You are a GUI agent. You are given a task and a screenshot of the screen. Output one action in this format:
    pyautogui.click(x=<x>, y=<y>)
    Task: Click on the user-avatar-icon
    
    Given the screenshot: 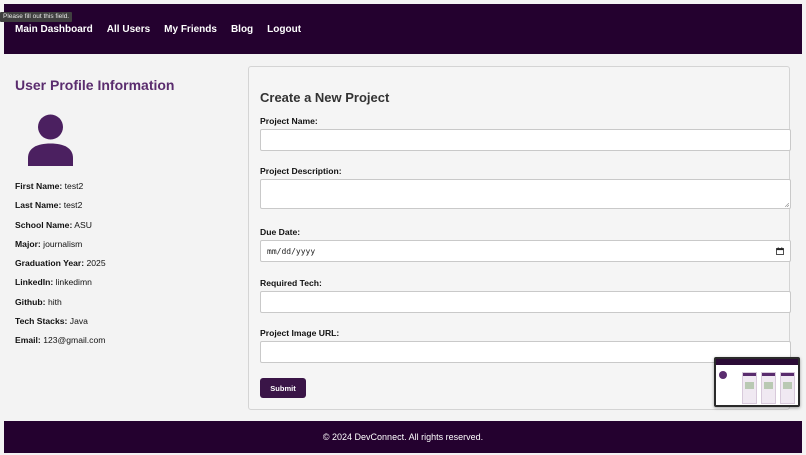 What is the action you would take?
    pyautogui.click(x=50, y=140)
    